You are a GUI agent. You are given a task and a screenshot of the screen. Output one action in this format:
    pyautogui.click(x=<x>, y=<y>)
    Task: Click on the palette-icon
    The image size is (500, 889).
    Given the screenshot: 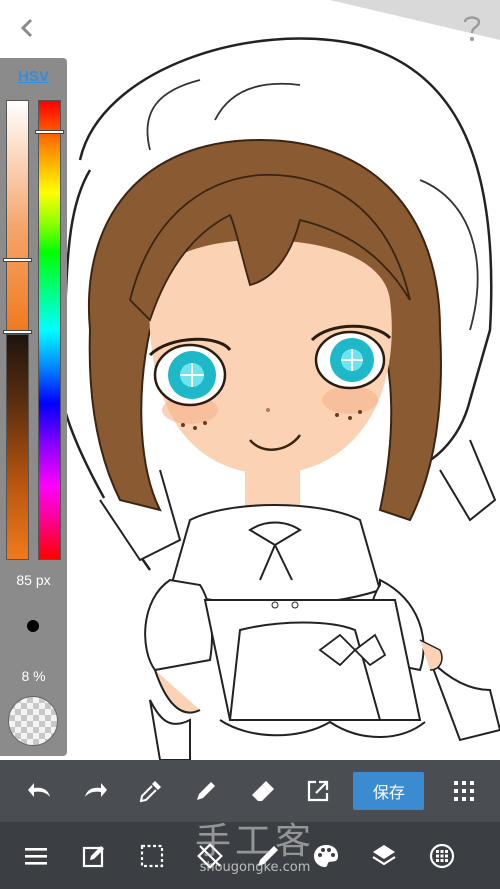 What is the action you would take?
    pyautogui.click(x=326, y=855)
    